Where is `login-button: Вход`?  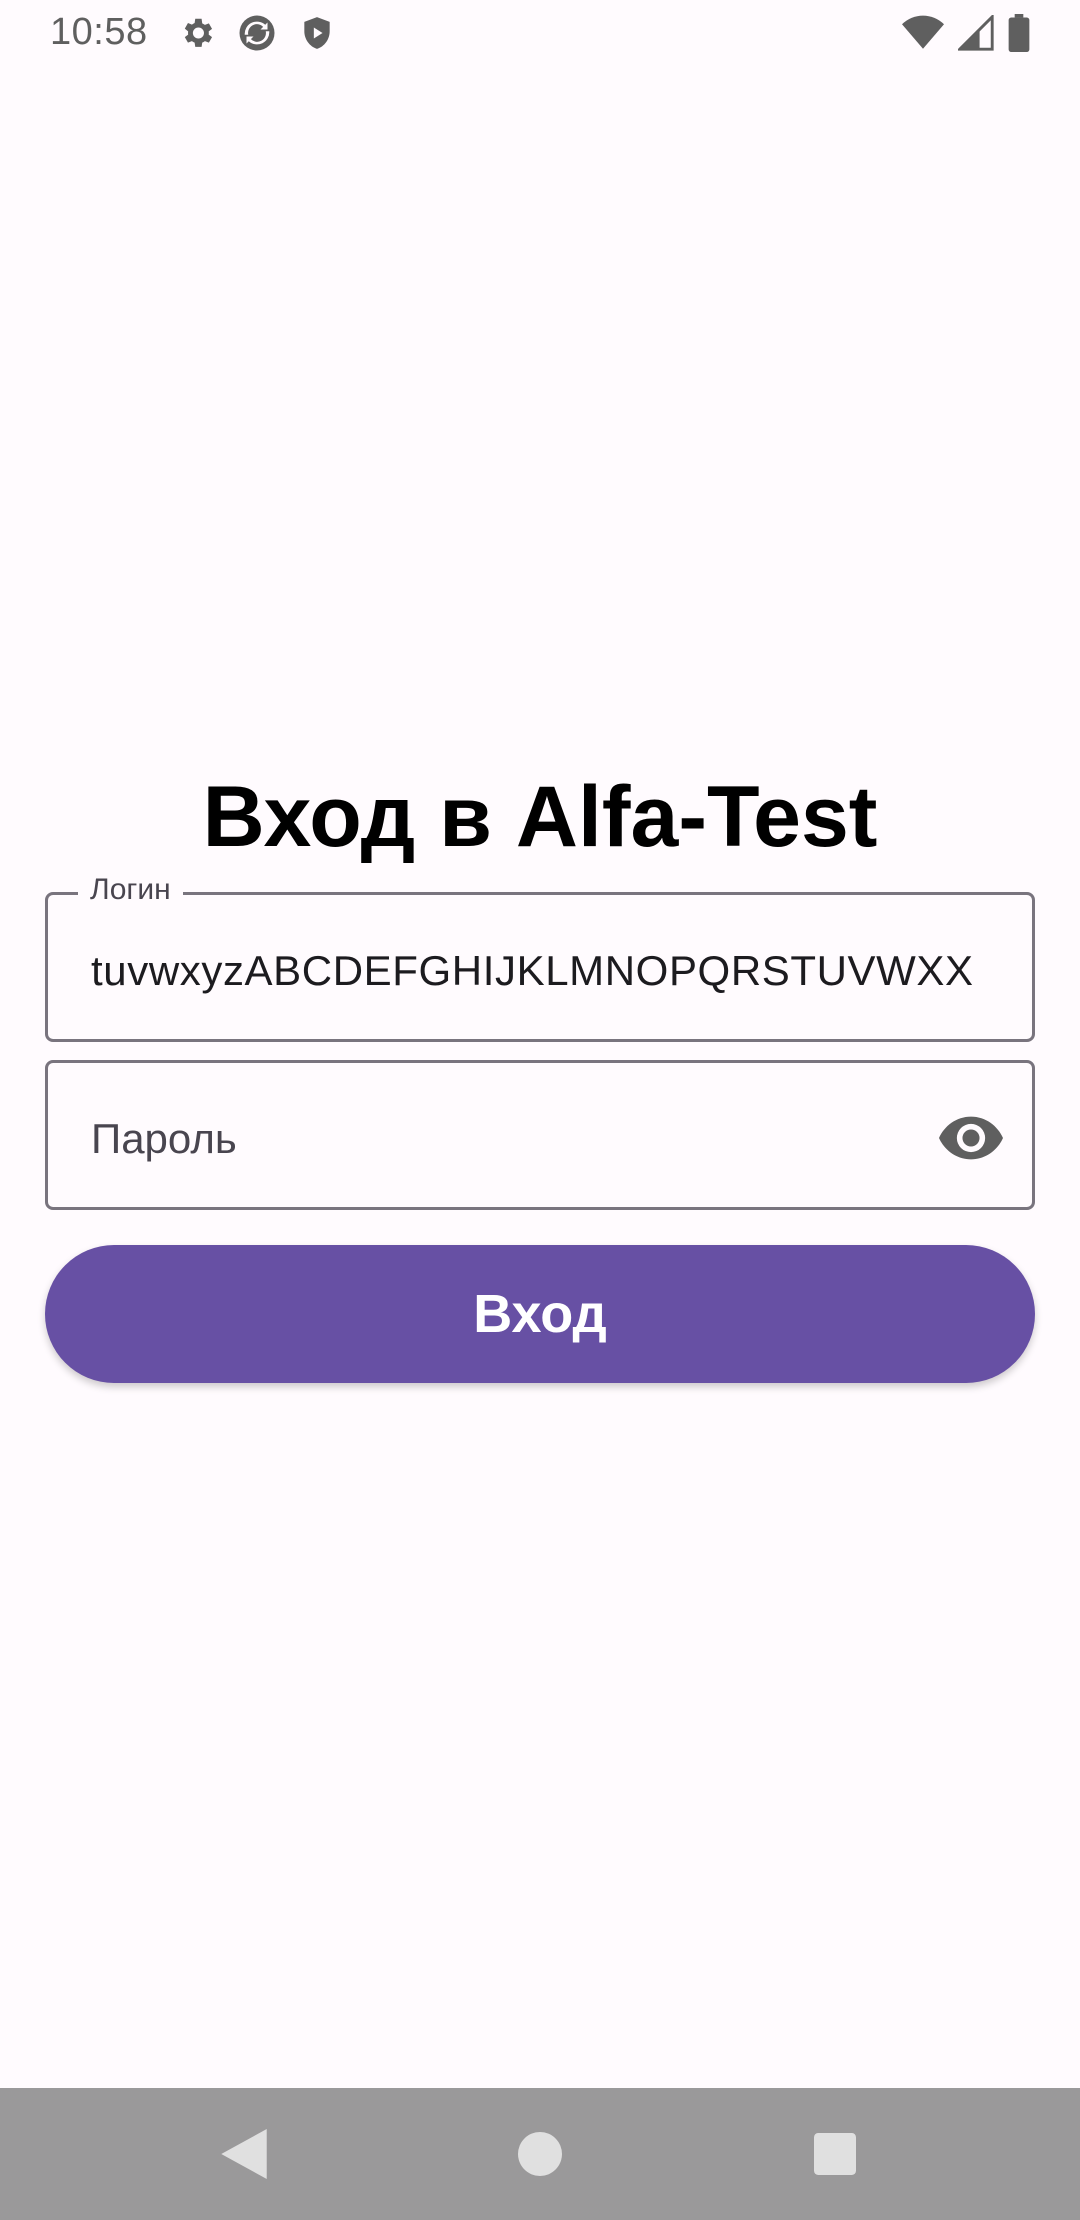
login-button: Вход is located at coordinates (540, 1314).